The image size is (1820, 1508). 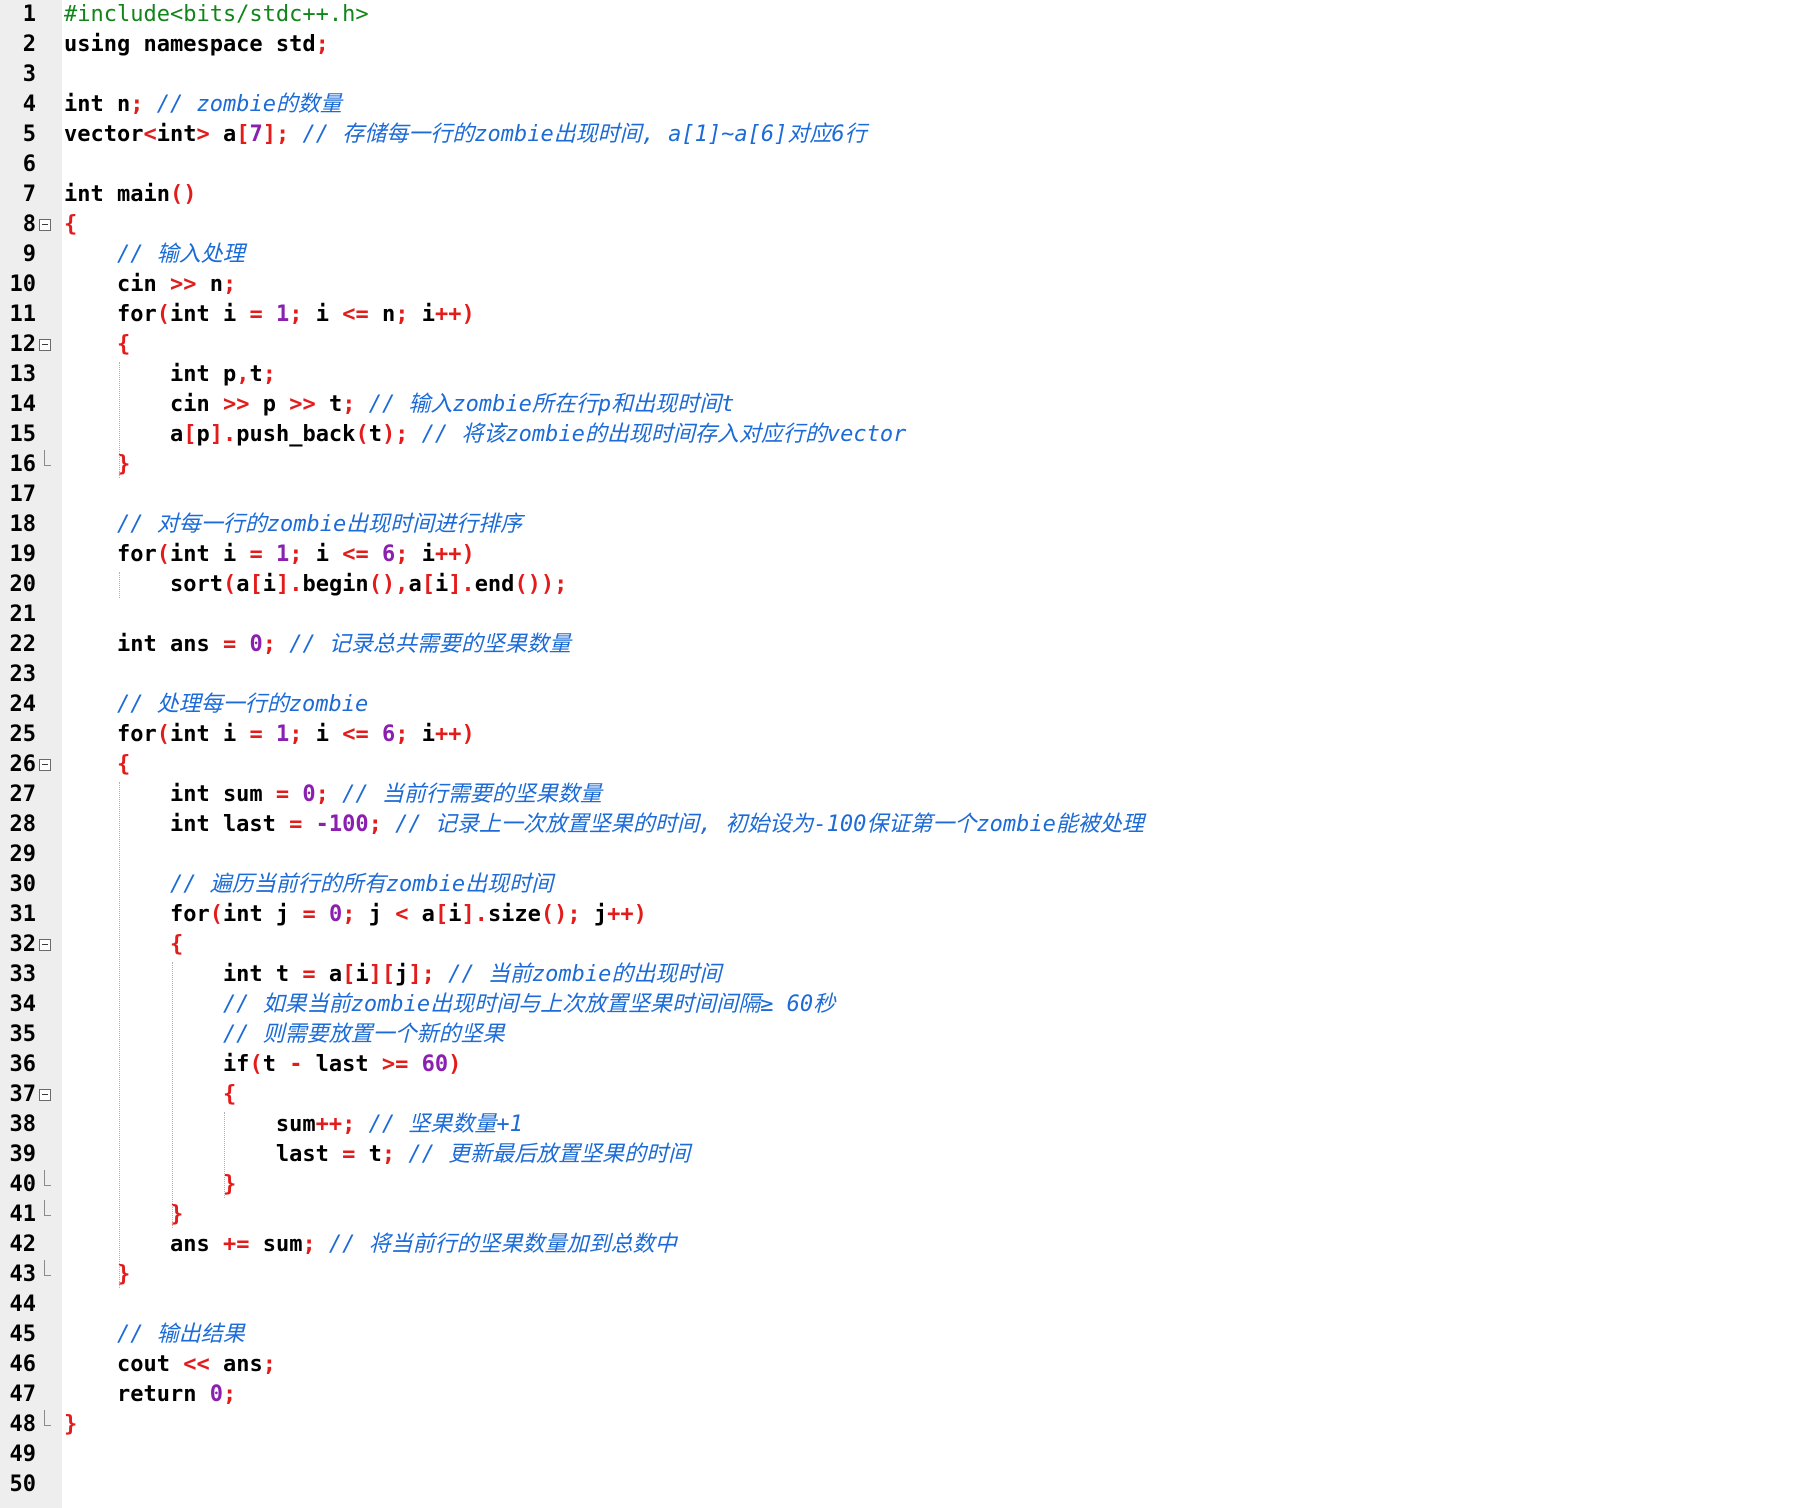 I want to click on code-line: 48}, so click(x=910, y=1425).